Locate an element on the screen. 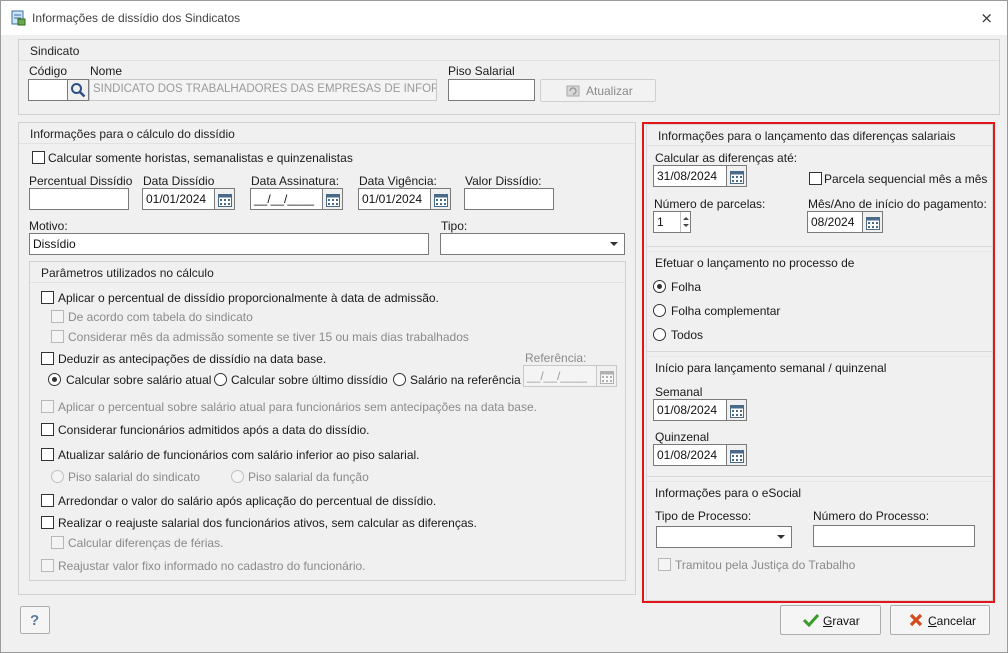  search-button is located at coordinates (78, 90).